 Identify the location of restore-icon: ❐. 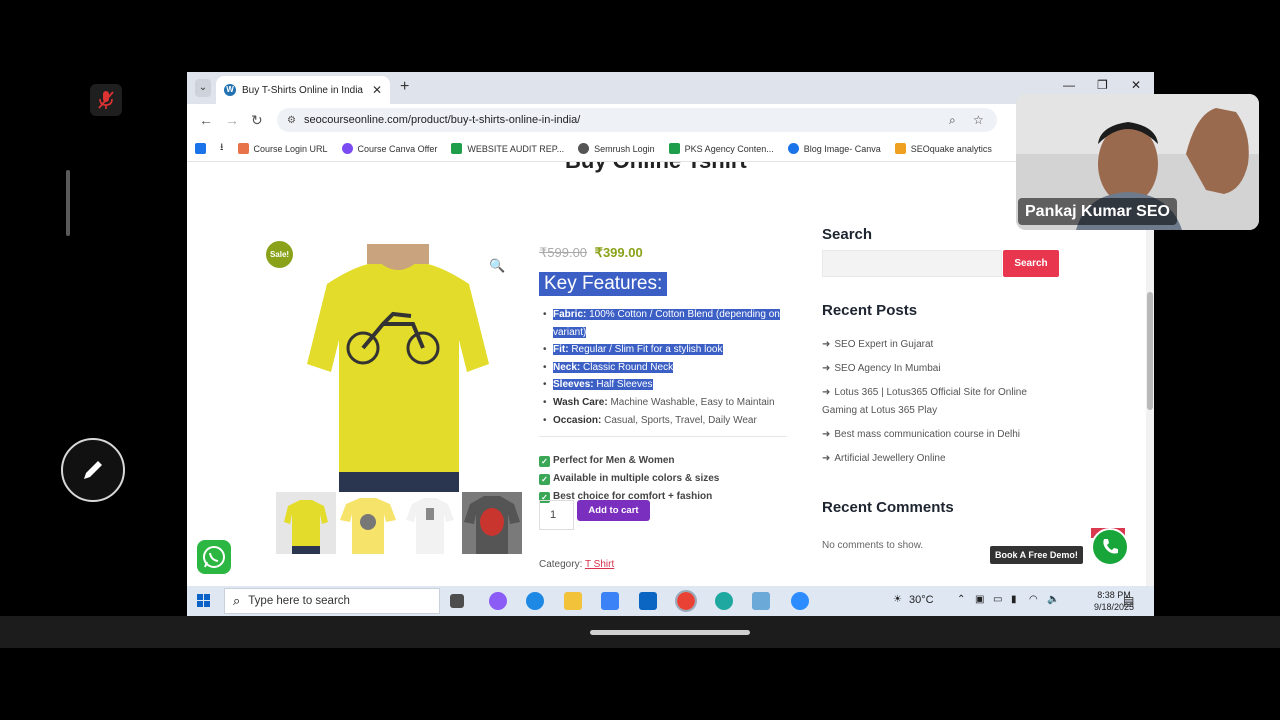
(1102, 85).